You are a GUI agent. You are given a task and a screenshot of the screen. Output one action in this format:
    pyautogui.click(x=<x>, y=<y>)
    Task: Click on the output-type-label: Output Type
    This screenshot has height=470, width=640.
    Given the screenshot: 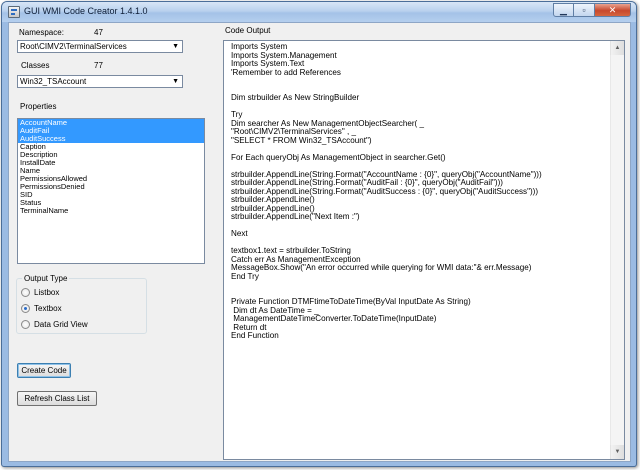 What is the action you would take?
    pyautogui.click(x=46, y=278)
    